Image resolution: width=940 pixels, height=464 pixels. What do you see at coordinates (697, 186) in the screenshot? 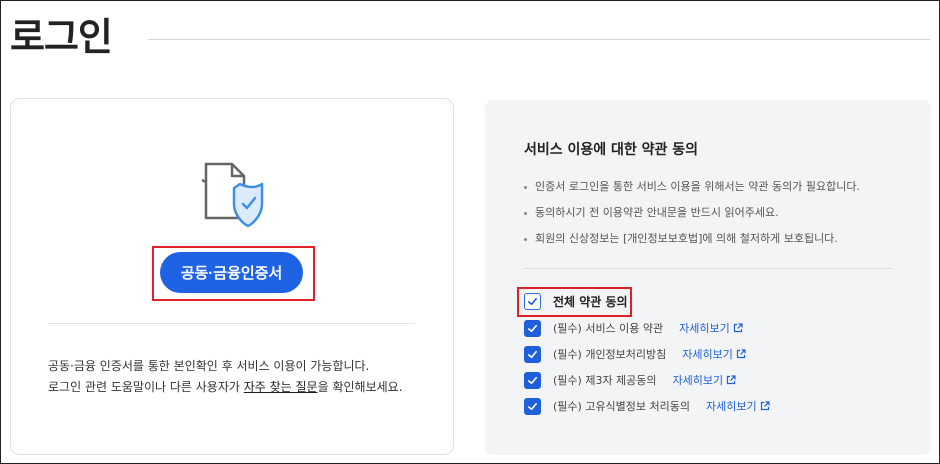
I see `terms-bullet-text: 인증서 로그인을 통한 서비스 이용을 위해서는 약관 동의가 필요합니다.` at bounding box center [697, 186].